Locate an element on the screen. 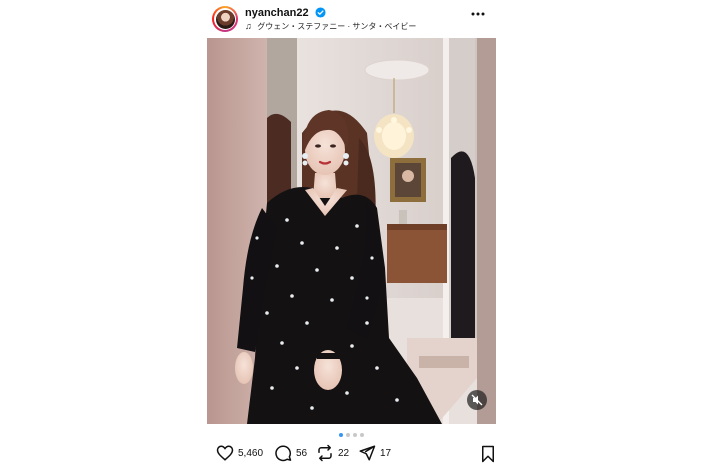 This screenshot has width=702, height=468. audio-link: ♫ グウェン・ステファニー · サンタ・ベイビー is located at coordinates (330, 26).